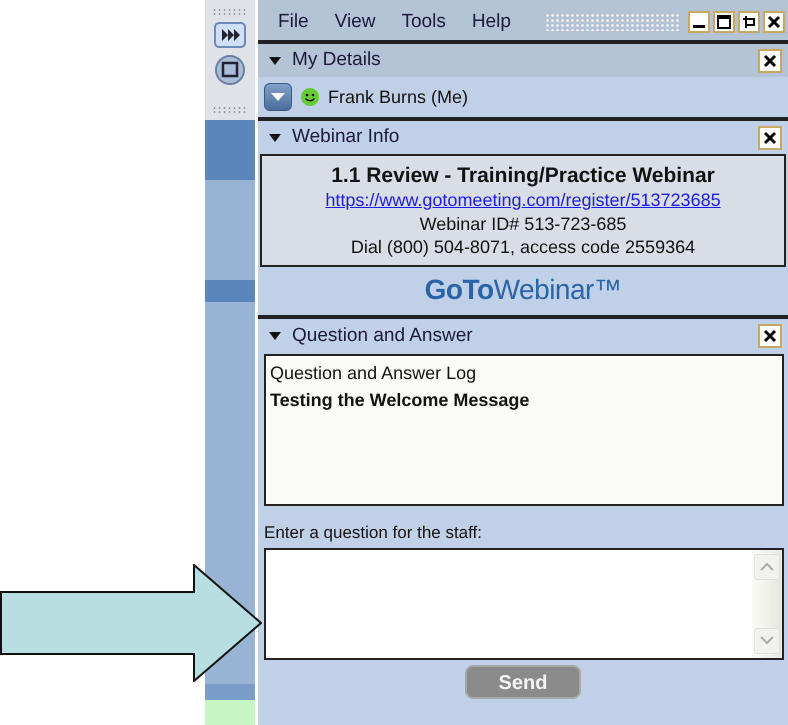  I want to click on toolbar-grip, so click(612, 22).